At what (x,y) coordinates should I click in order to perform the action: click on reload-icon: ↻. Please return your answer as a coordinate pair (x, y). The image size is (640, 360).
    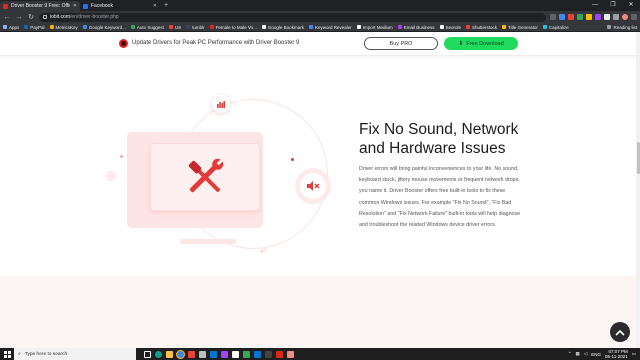
    Looking at the image, I should click on (31, 17).